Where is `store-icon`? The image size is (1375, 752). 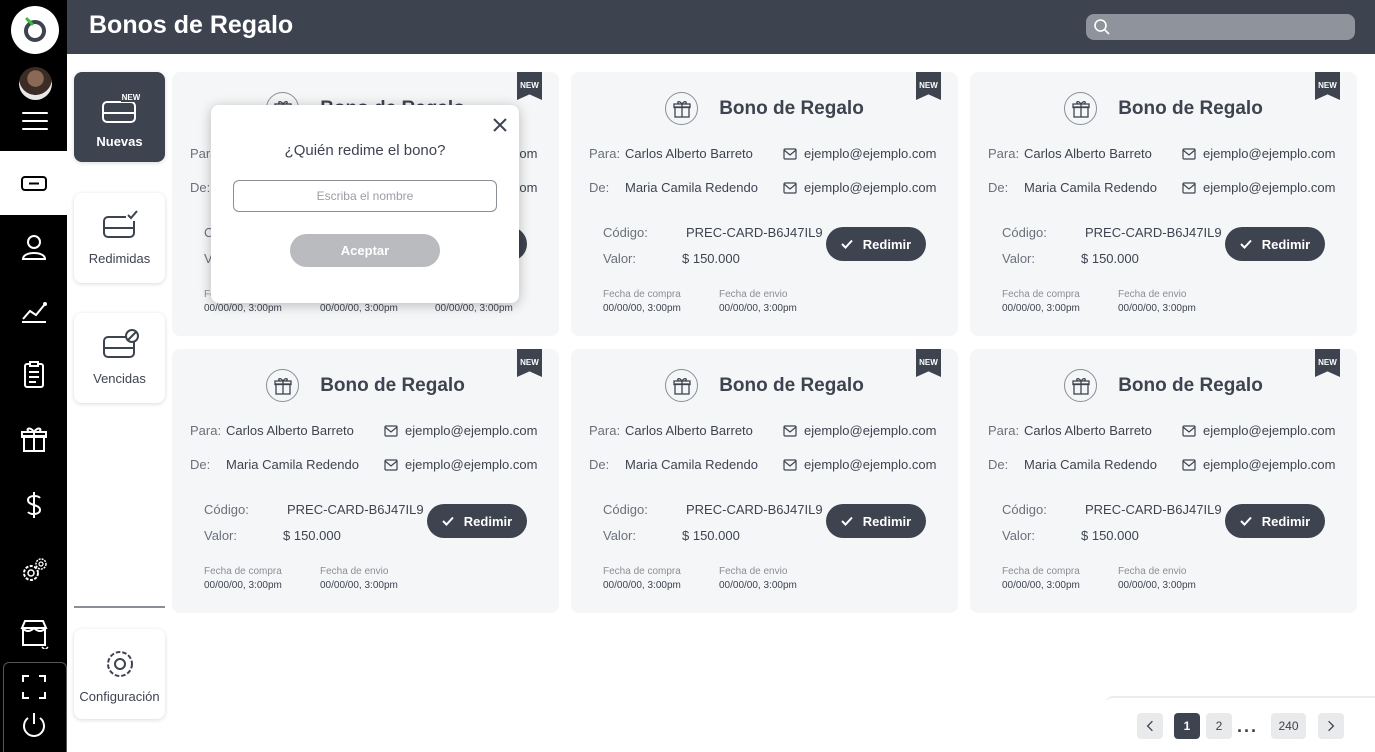 store-icon is located at coordinates (34, 634).